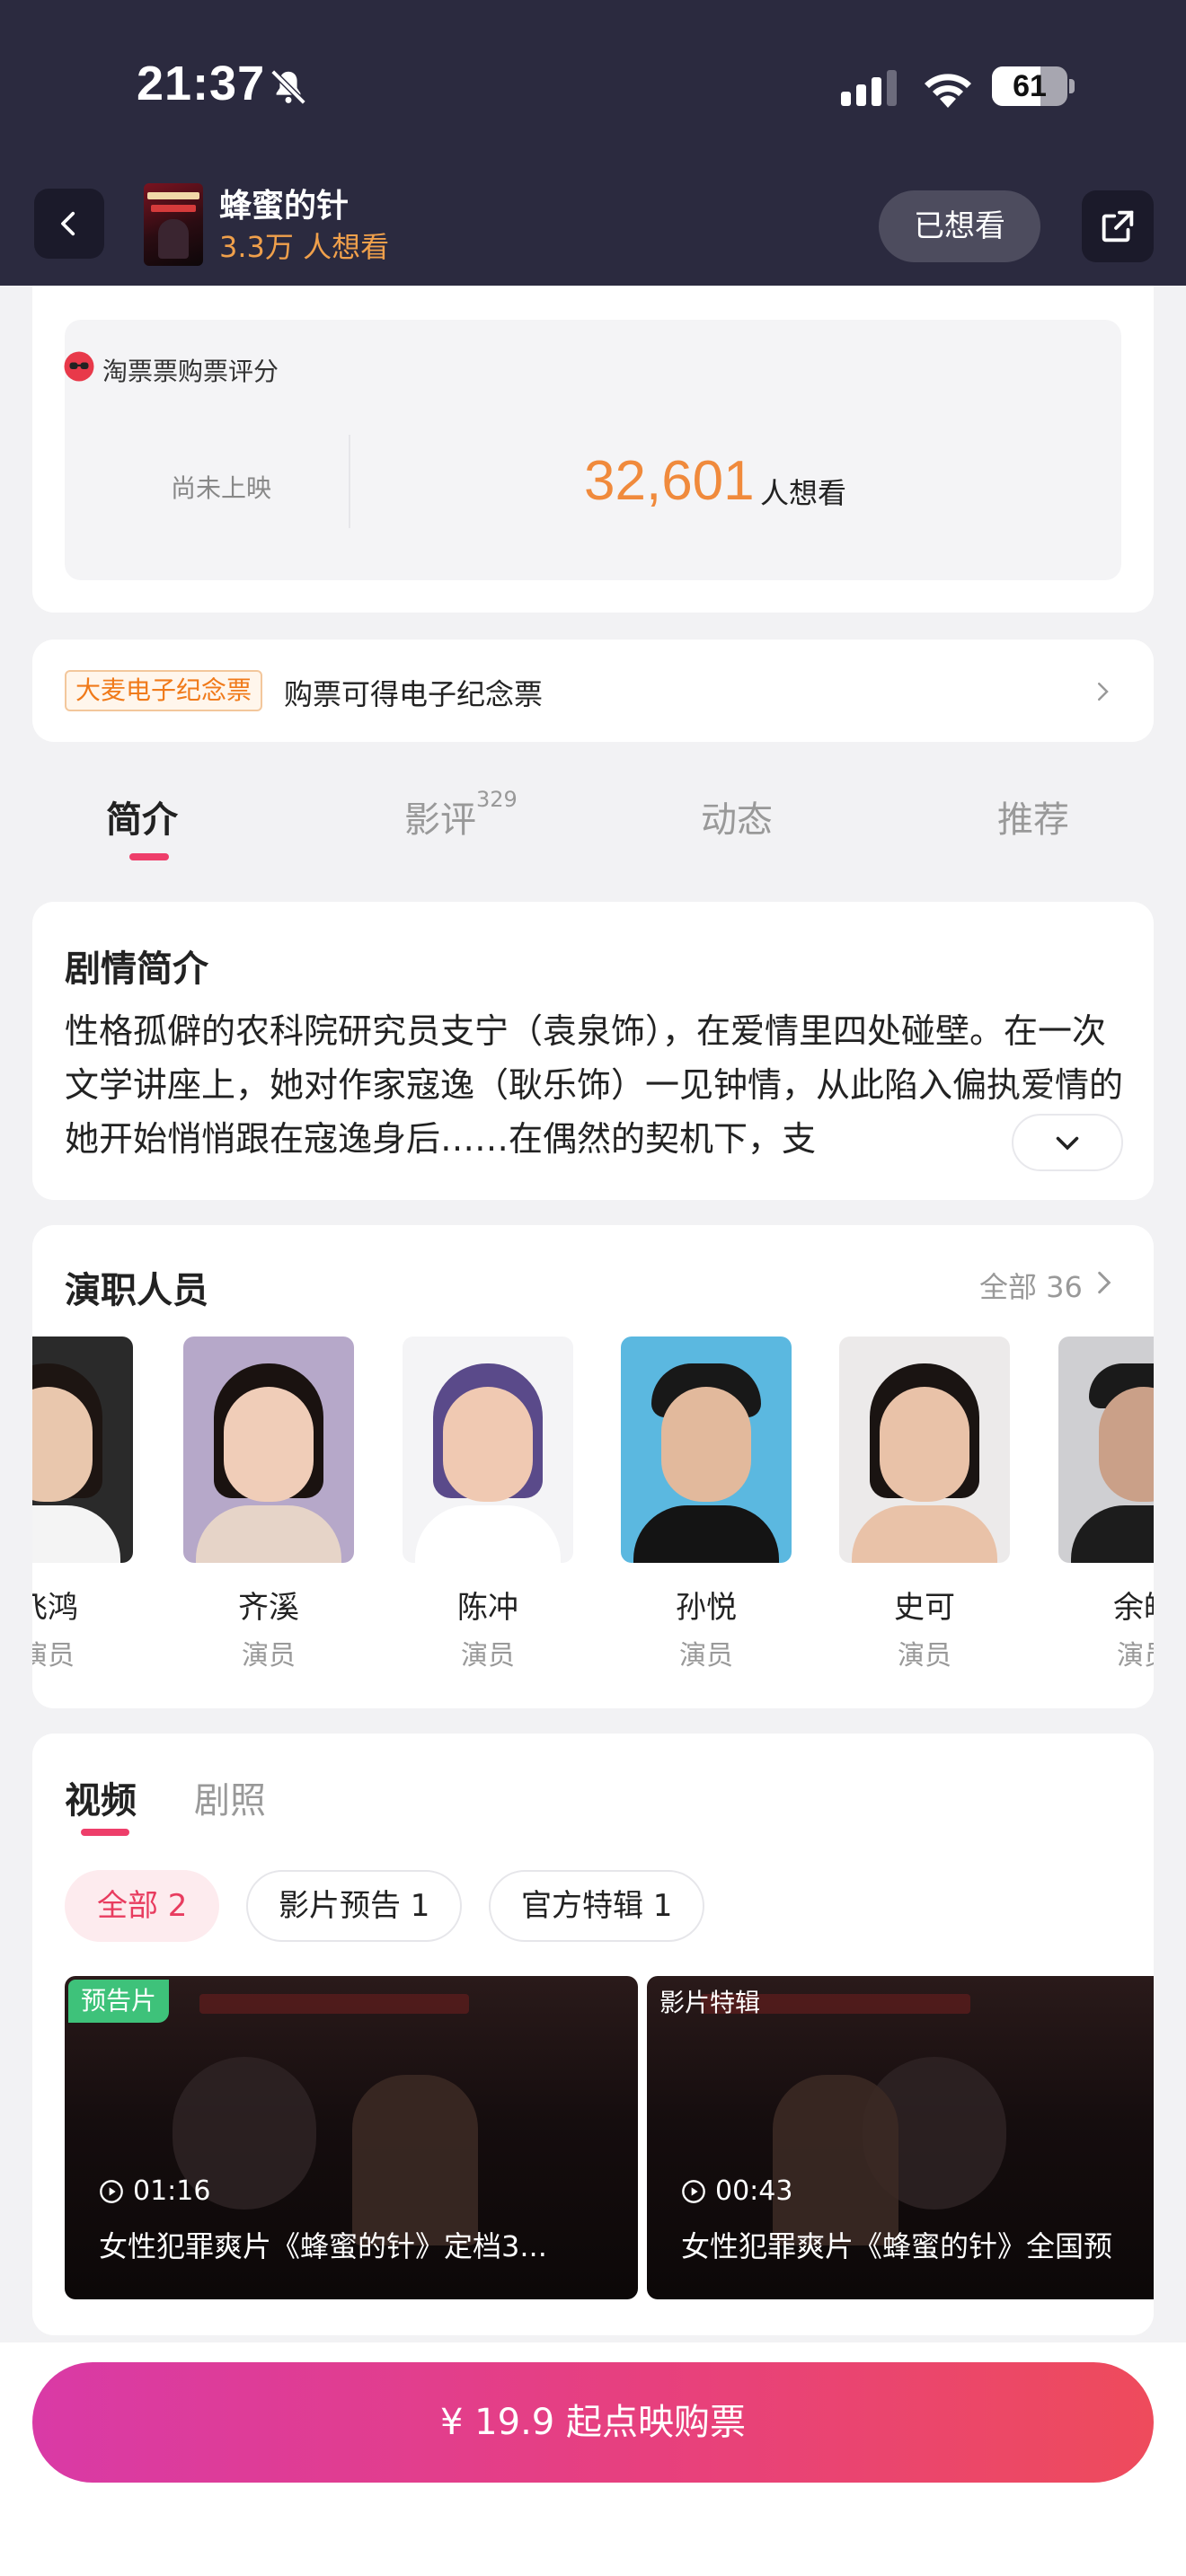 This screenshot has width=1186, height=2576. Describe the element at coordinates (593, 1509) in the screenshot. I see `cast-carousel: 飞鸿 演员 齐溪 演员 陈冲 演员 孙悦 演员` at that location.